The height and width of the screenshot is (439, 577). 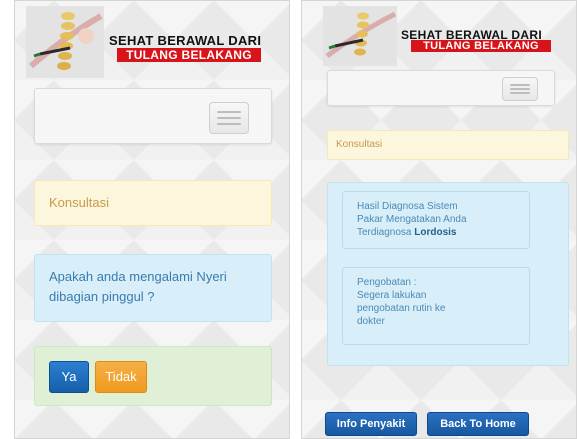 I want to click on diagnosis-line3: Terdiagnosa Lordosis, so click(x=407, y=232).